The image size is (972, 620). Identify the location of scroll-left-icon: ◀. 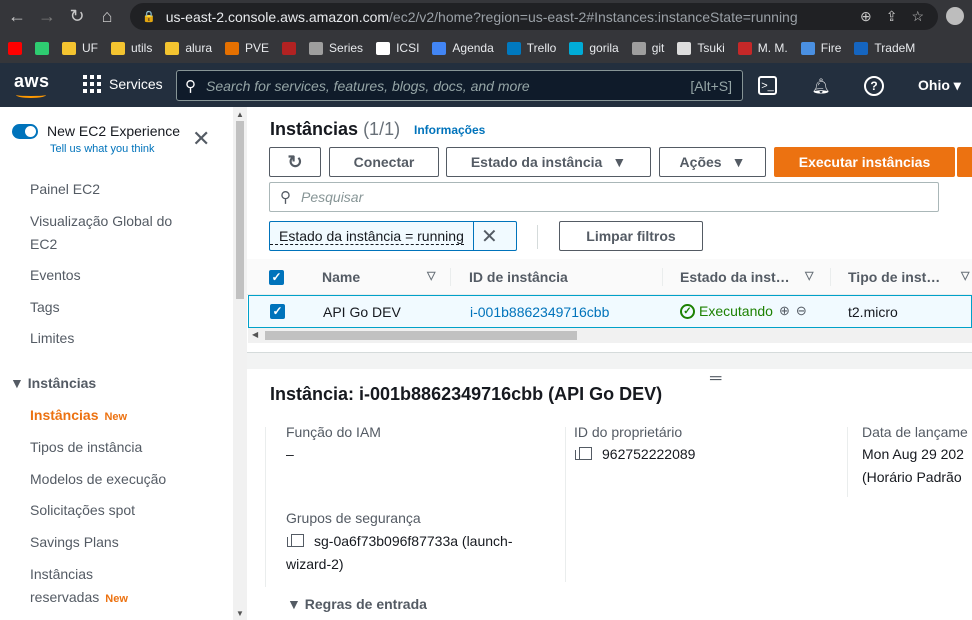
(255, 334).